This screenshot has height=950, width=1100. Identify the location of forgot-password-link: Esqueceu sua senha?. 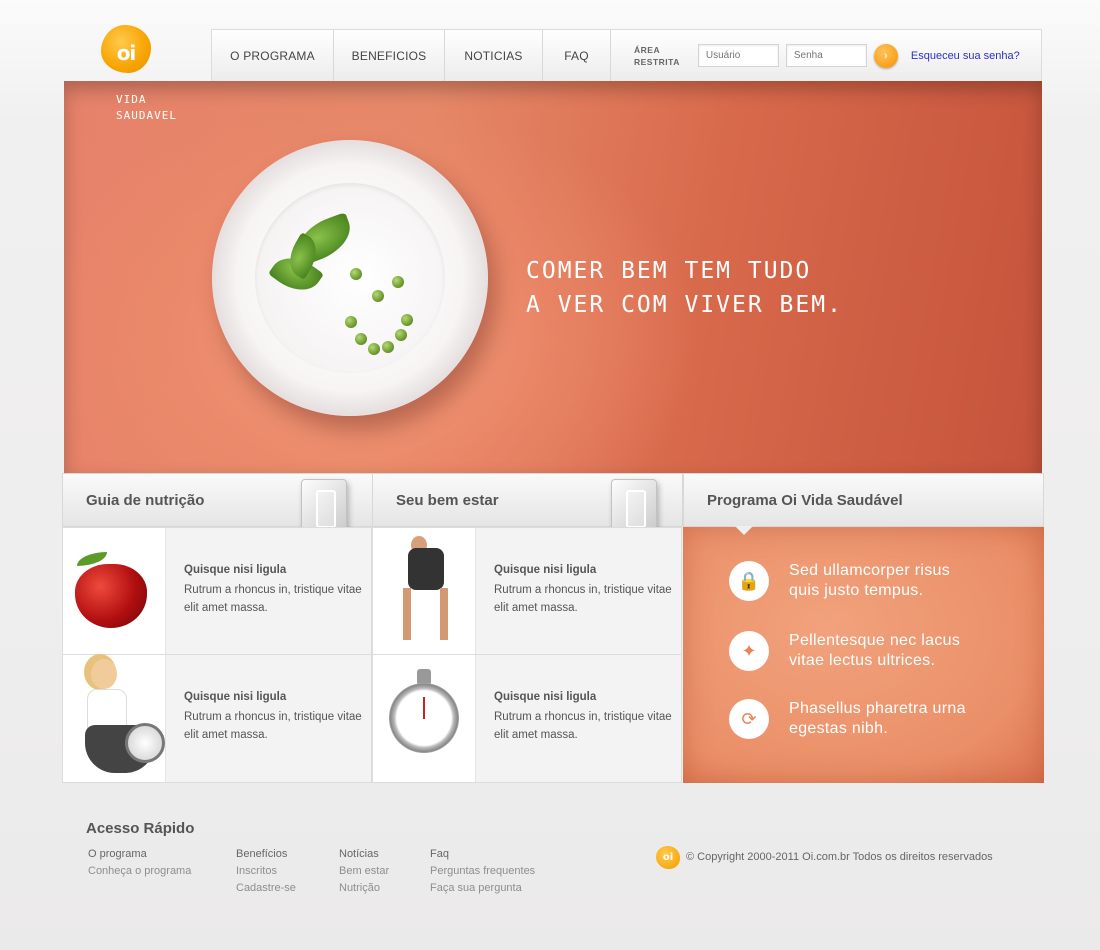
(965, 56).